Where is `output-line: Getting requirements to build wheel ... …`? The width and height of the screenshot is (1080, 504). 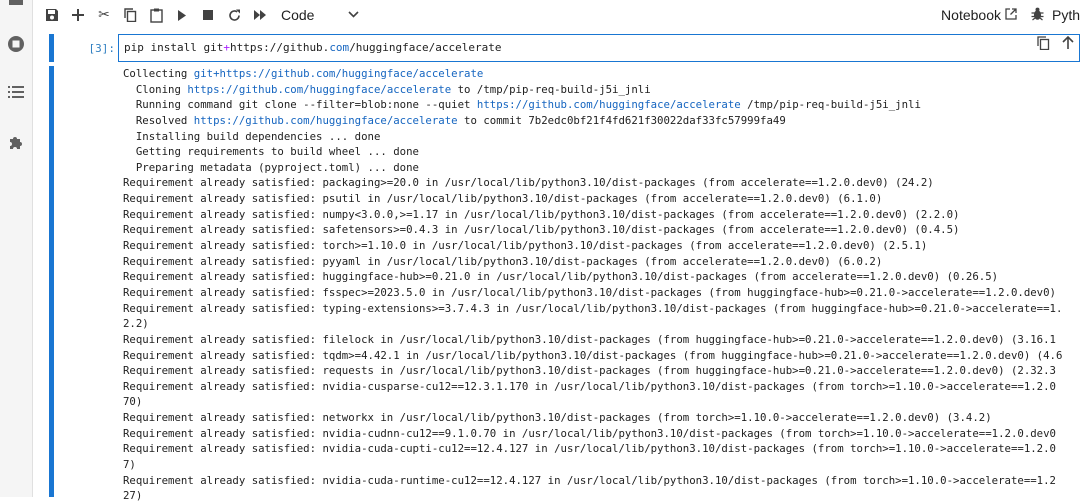 output-line: Getting requirements to build wheel ... … is located at coordinates (601, 152).